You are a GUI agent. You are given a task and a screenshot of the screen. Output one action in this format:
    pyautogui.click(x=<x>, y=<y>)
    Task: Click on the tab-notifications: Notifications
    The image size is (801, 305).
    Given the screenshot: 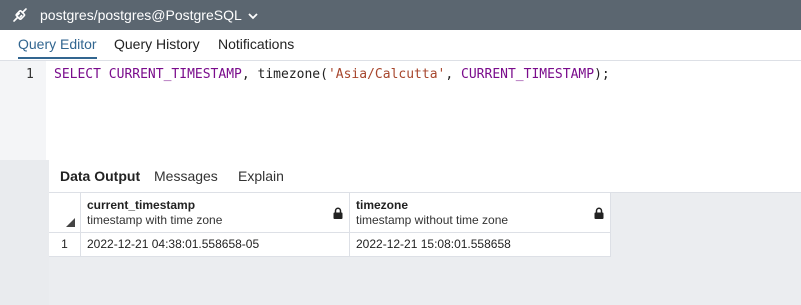 What is the action you would take?
    pyautogui.click(x=256, y=44)
    